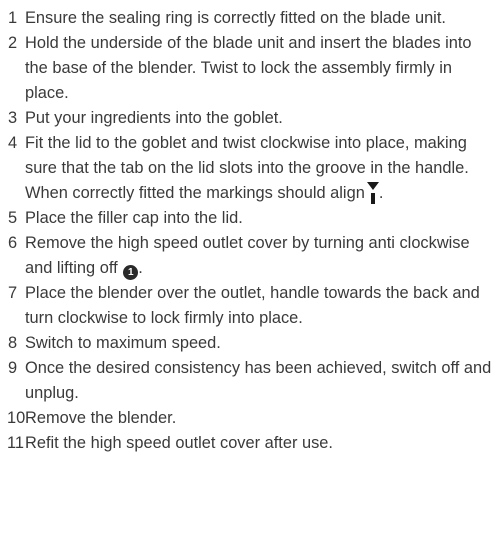  Describe the element at coordinates (16, 418) in the screenshot. I see `step-number: 10` at that location.